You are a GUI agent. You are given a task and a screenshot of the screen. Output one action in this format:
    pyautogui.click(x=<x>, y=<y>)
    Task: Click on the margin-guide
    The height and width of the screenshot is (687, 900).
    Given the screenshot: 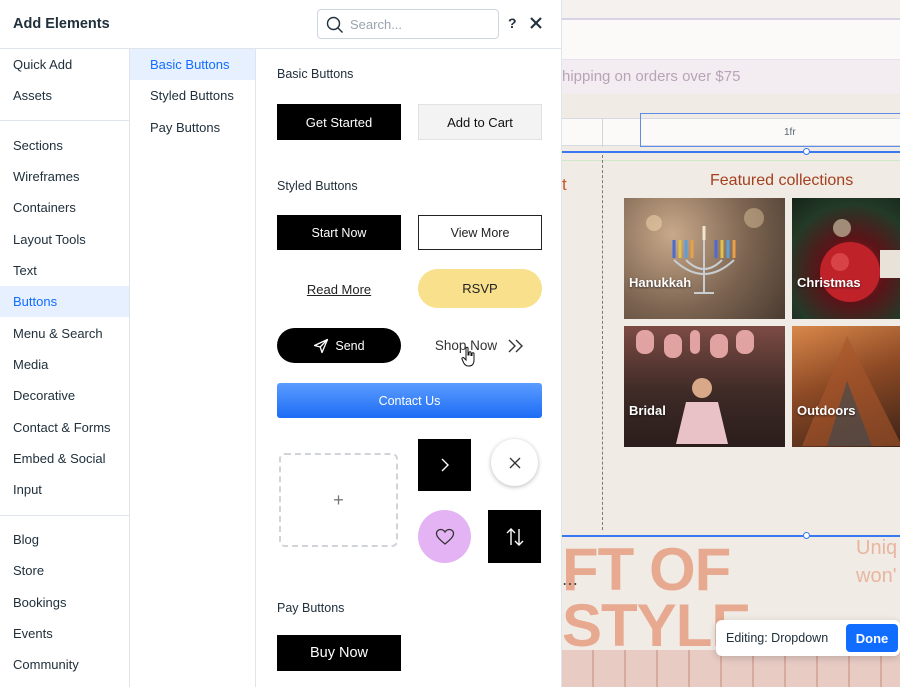 What is the action you would take?
    pyautogui.click(x=731, y=160)
    